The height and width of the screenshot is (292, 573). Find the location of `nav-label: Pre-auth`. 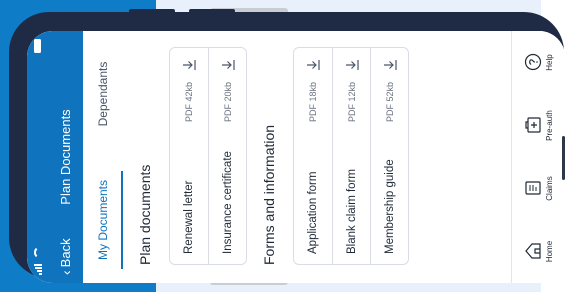

nav-label: Pre-auth is located at coordinates (549, 125).